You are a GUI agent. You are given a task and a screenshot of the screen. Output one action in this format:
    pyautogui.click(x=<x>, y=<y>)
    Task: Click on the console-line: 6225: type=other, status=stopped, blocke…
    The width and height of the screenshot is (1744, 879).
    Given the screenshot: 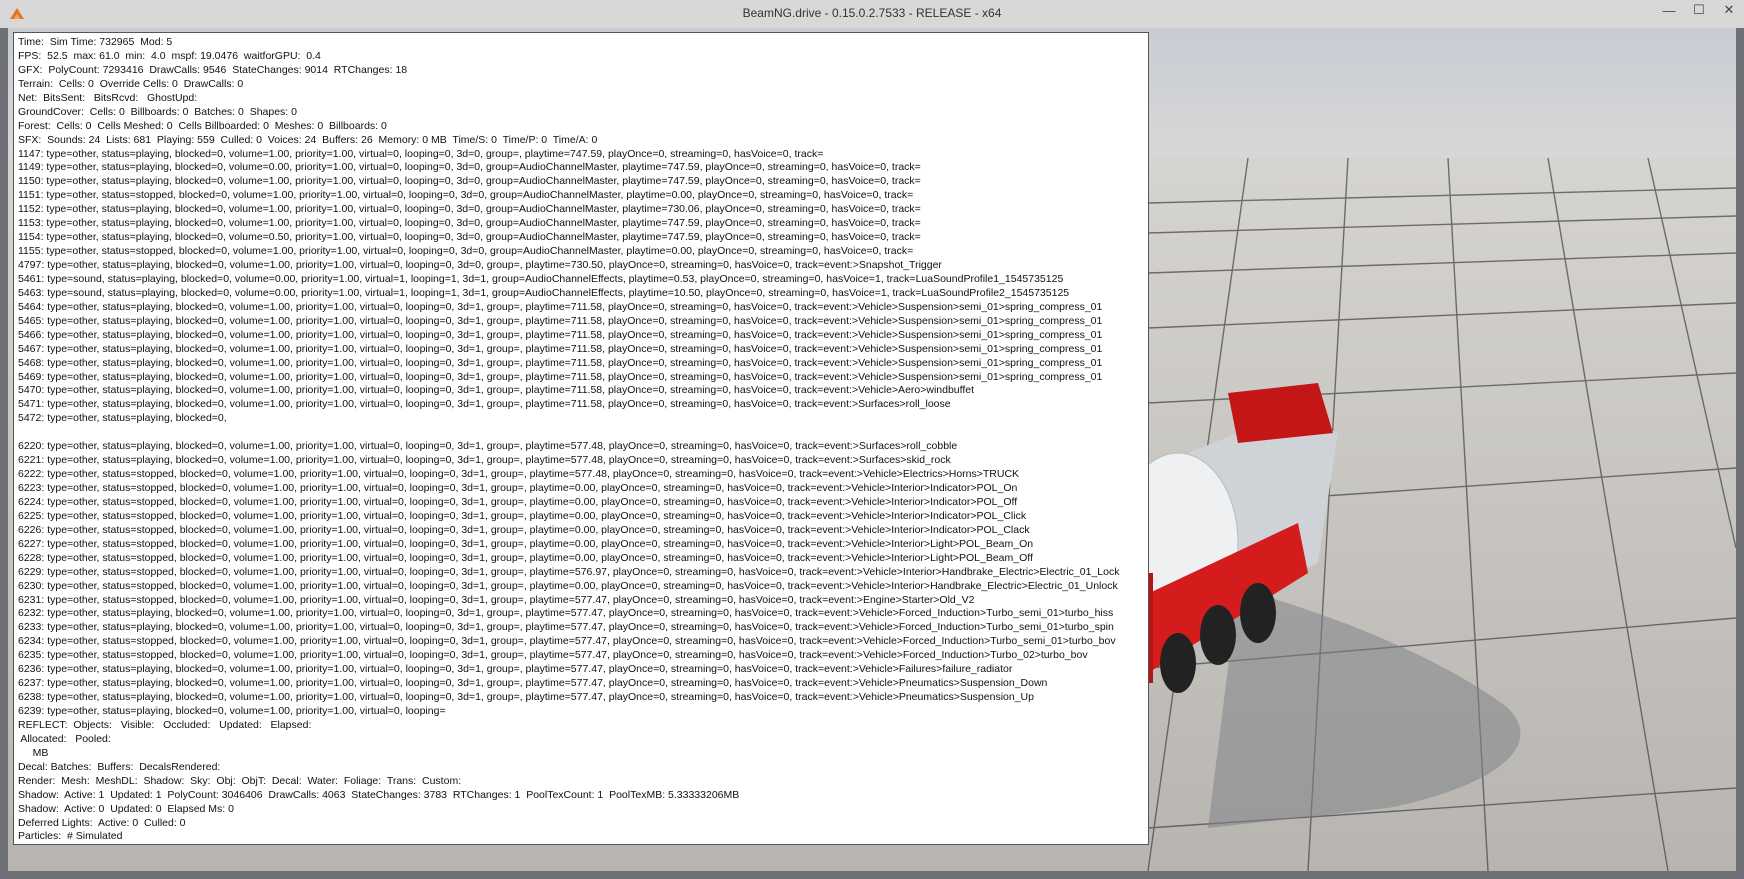 What is the action you would take?
    pyautogui.click(x=522, y=515)
    